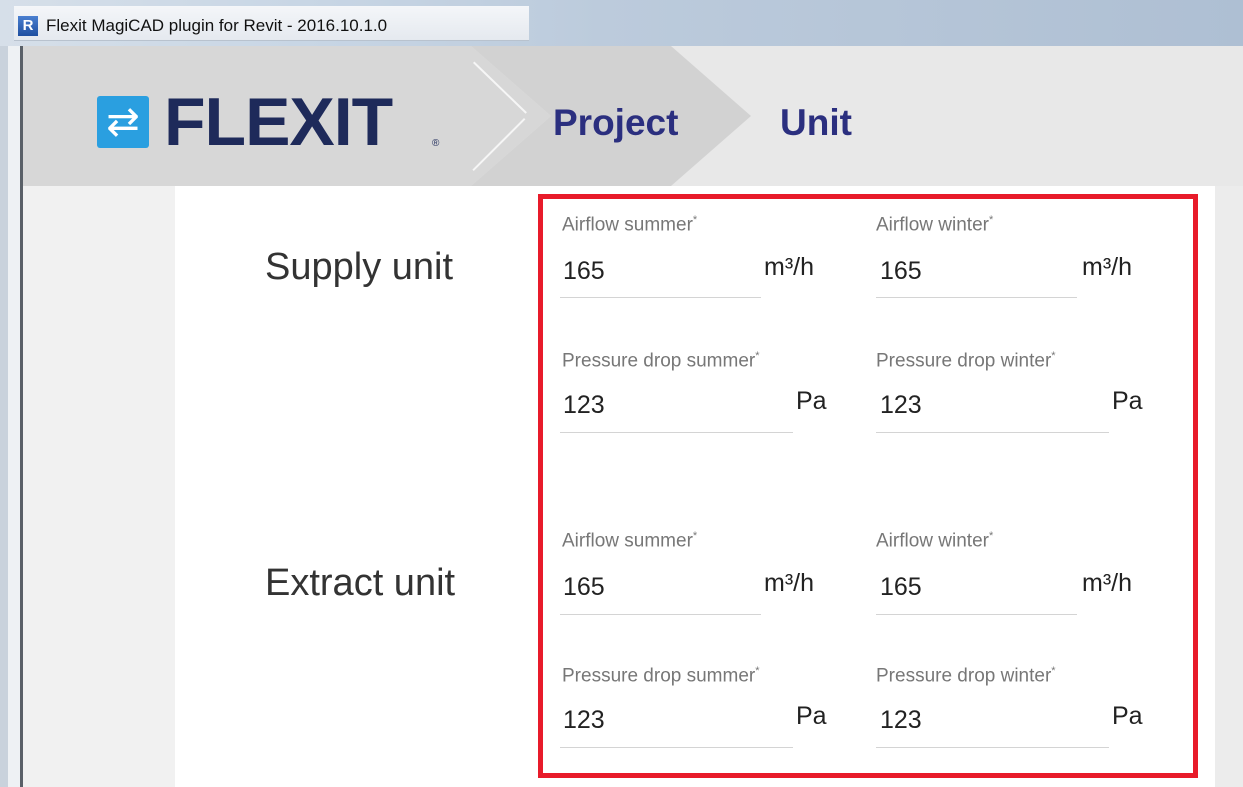 The image size is (1243, 787). Describe the element at coordinates (28, 26) in the screenshot. I see `revit-app-icon: R` at that location.